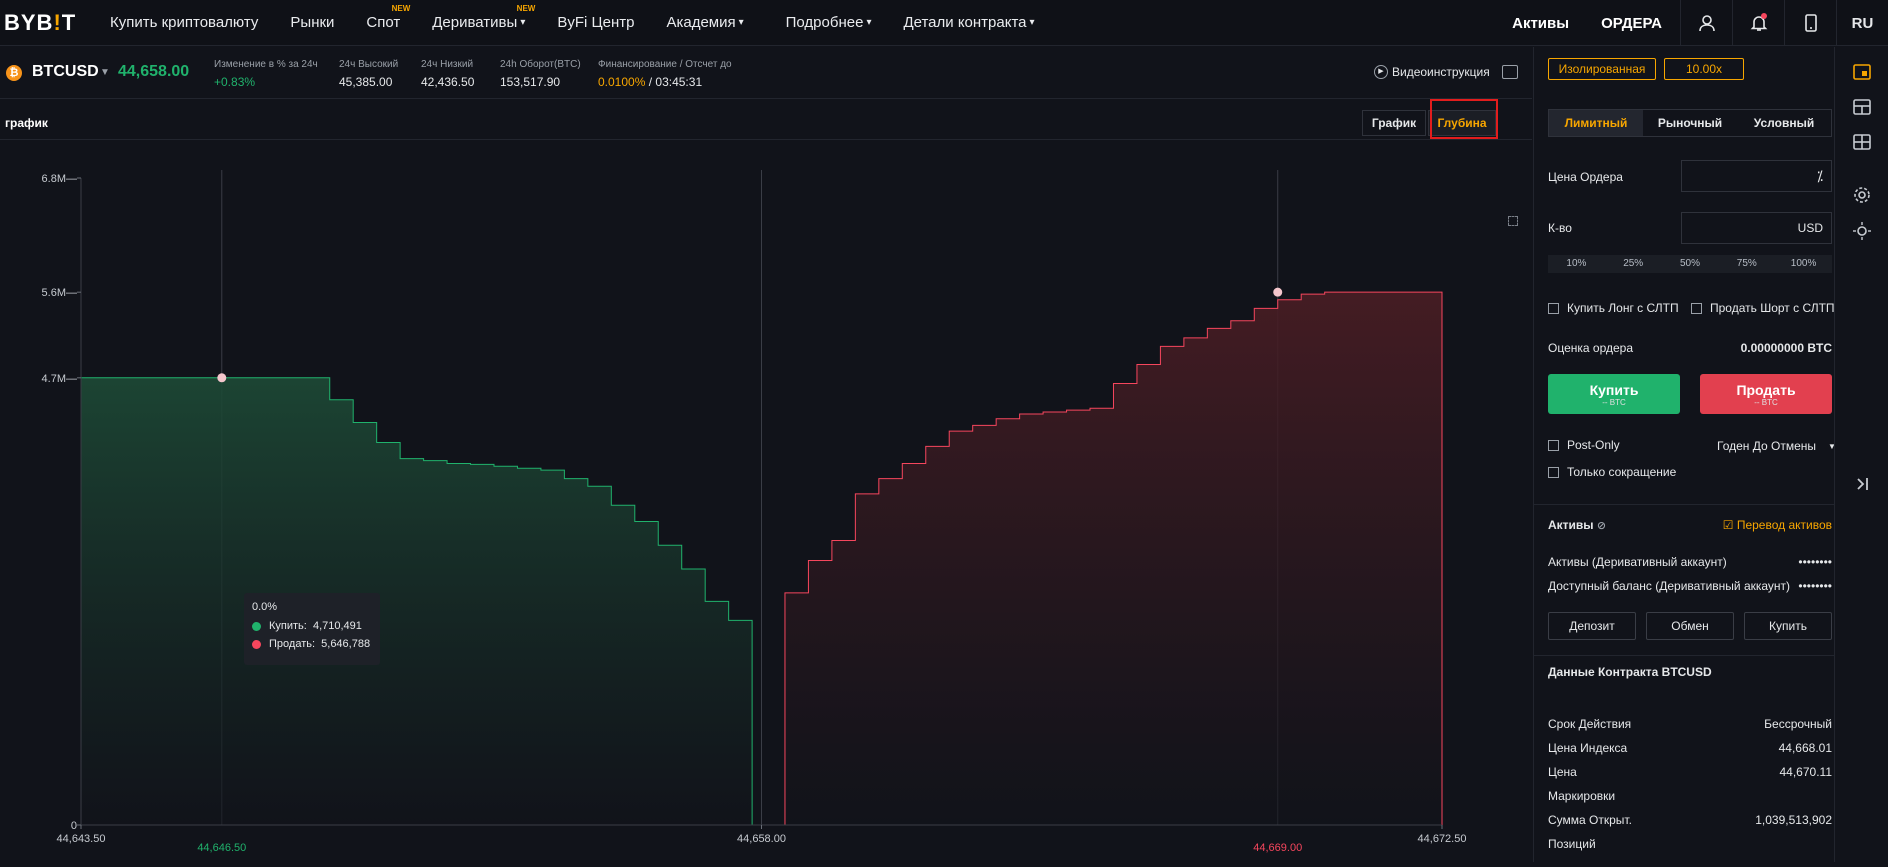 This screenshot has width=1888, height=867. I want to click on stat-change: Изменение в % за 24ч +0.83%, so click(266, 74).